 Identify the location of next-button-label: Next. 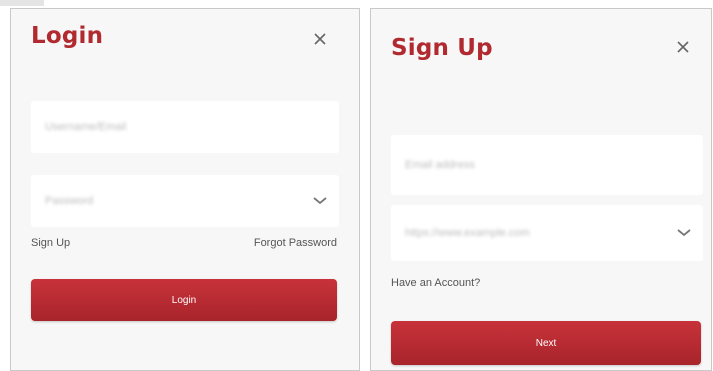
(546, 343).